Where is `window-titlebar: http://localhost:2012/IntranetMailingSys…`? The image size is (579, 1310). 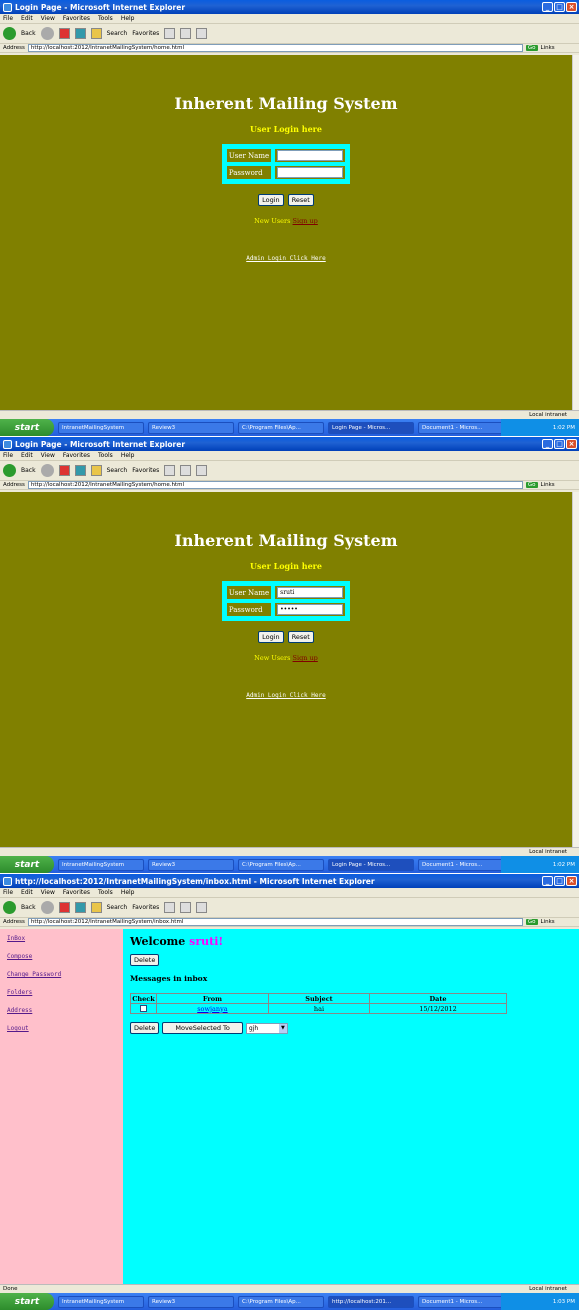 window-titlebar: http://localhost:2012/IntranetMailingSys… is located at coordinates (289, 881).